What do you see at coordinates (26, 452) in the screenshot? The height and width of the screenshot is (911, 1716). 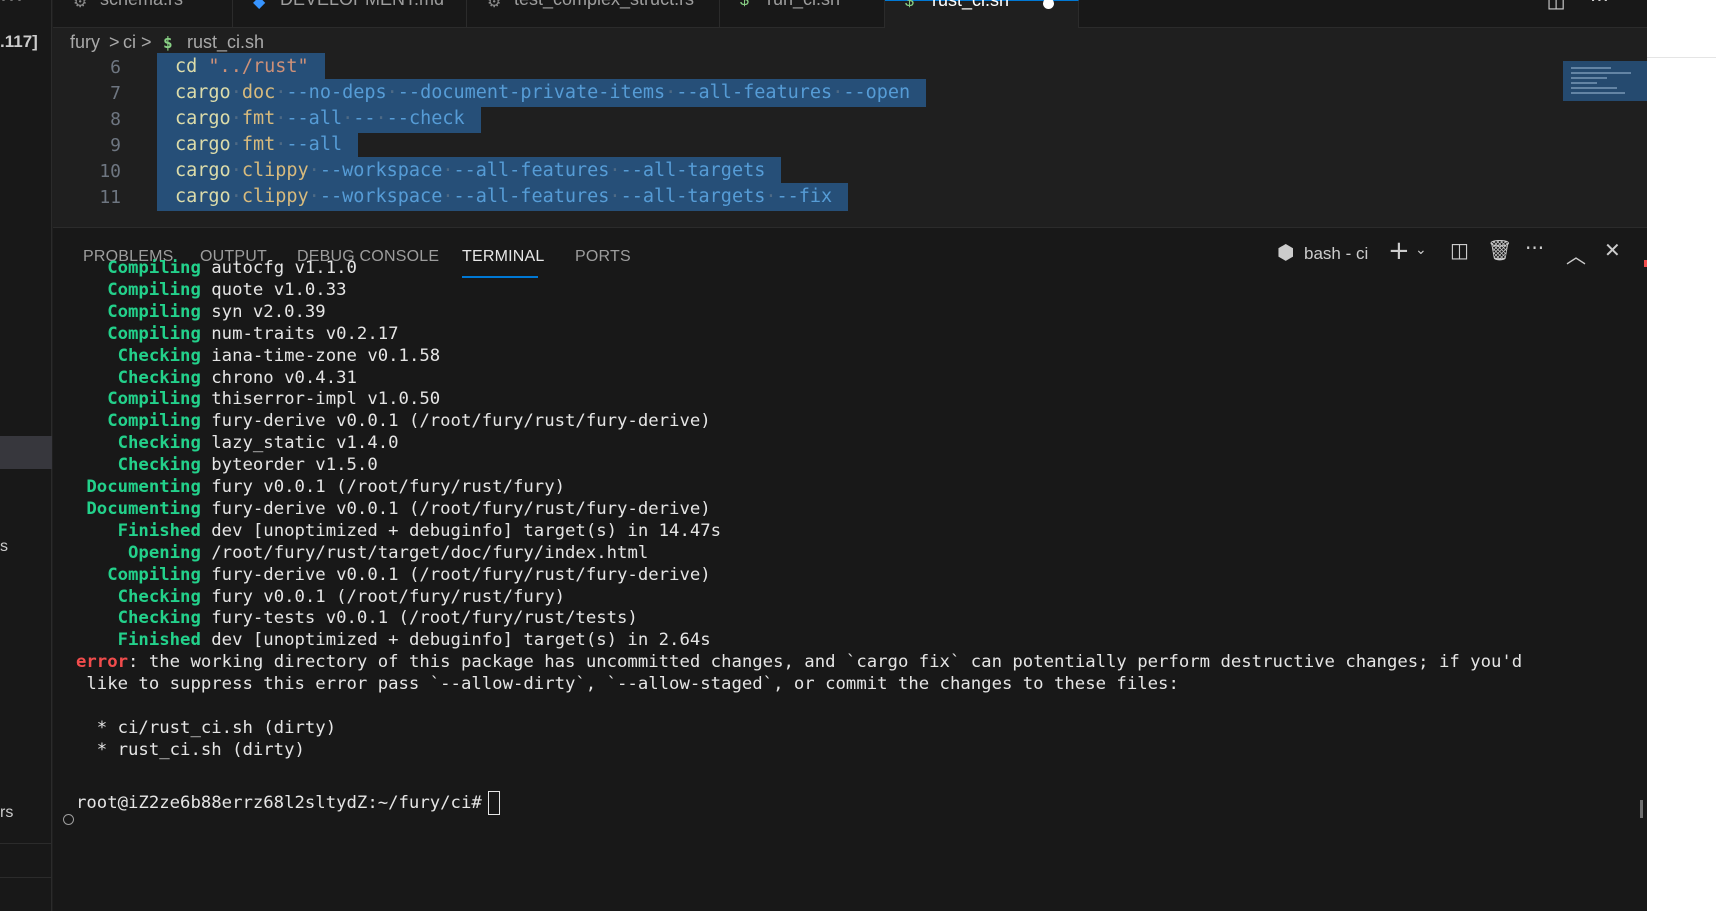 I see `sidebar-selected-item` at bounding box center [26, 452].